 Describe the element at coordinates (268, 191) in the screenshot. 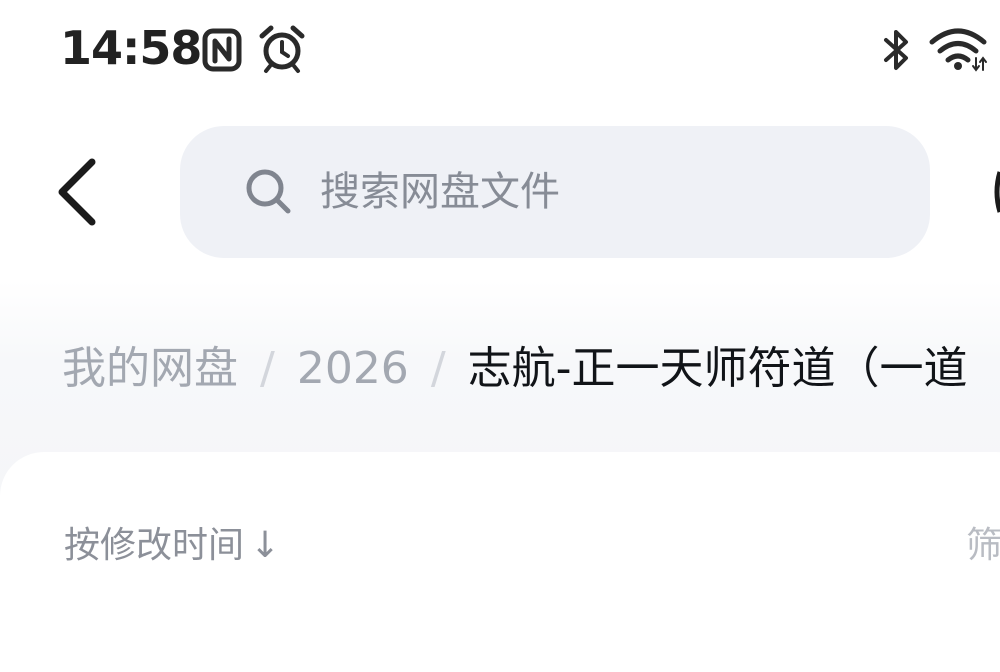

I see `search-icon` at that location.